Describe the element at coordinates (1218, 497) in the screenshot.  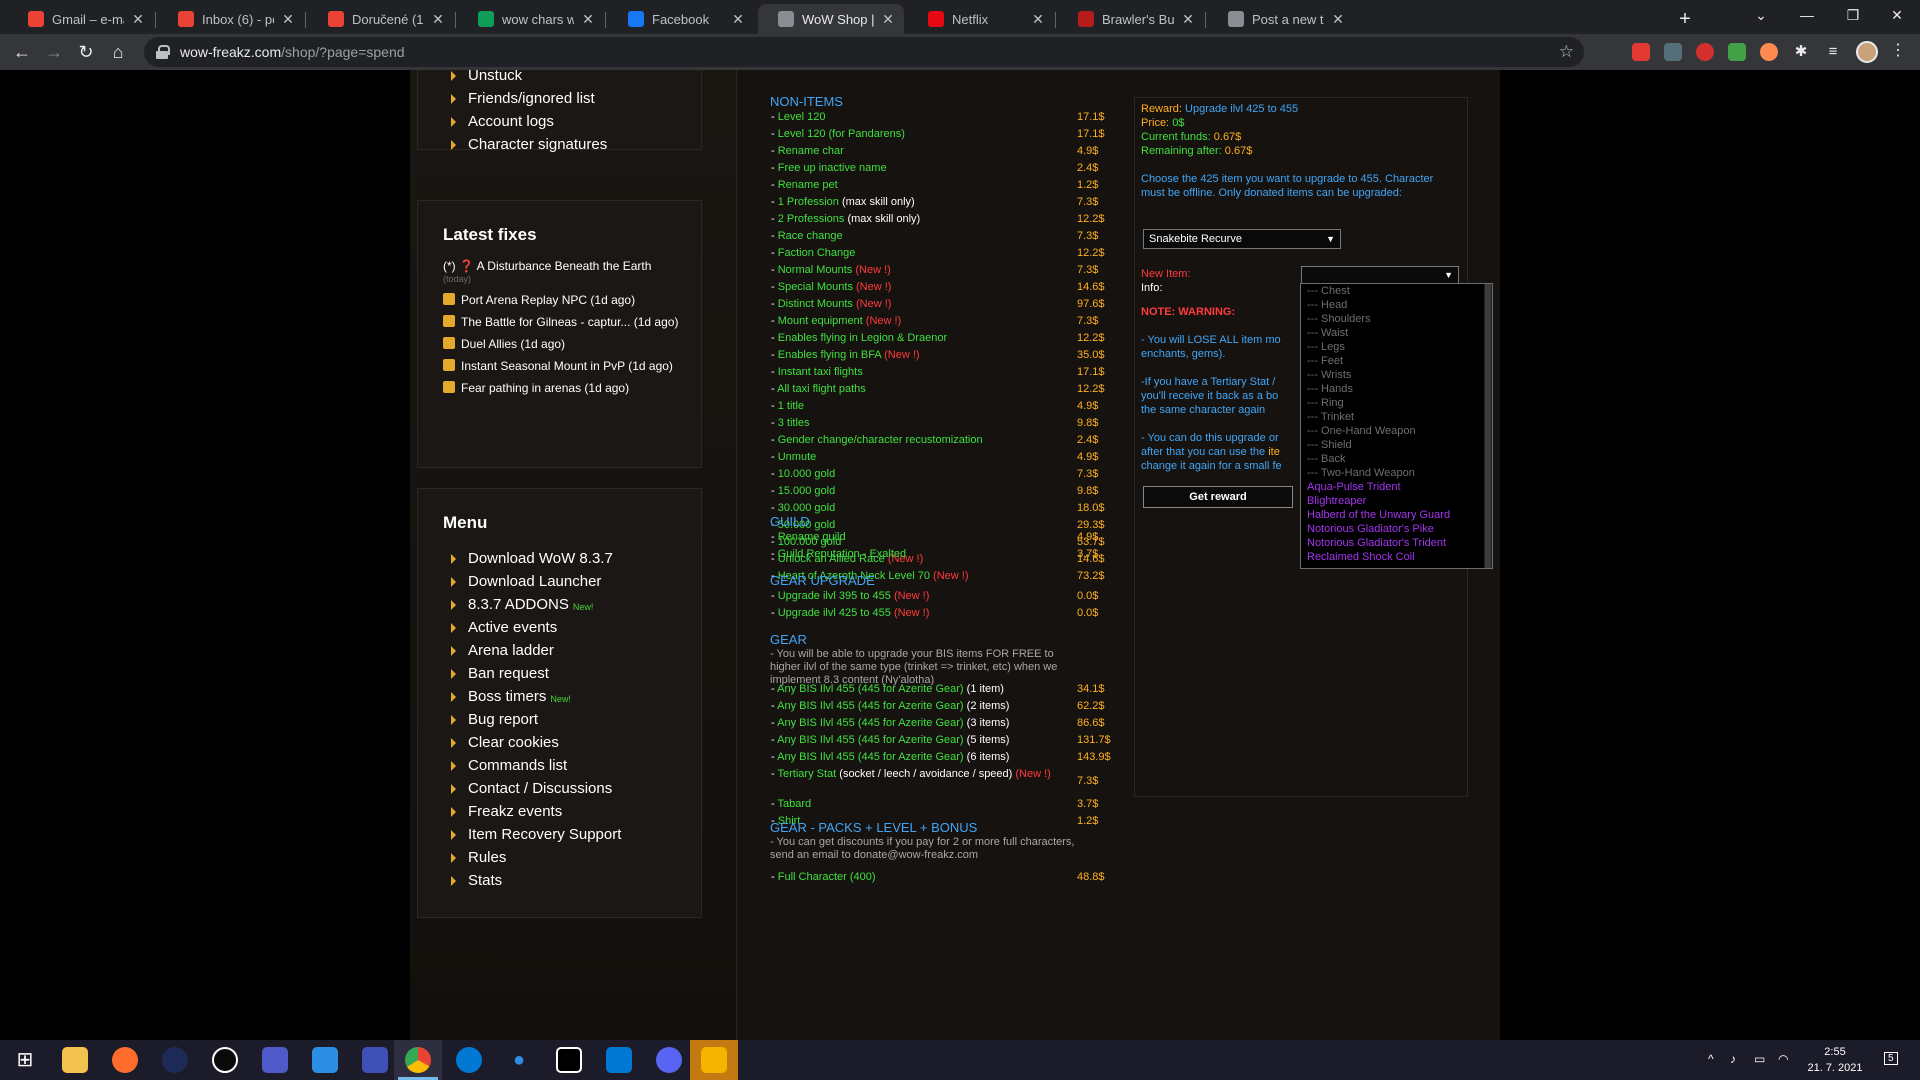
I see `get-reward-button: Get reward` at that location.